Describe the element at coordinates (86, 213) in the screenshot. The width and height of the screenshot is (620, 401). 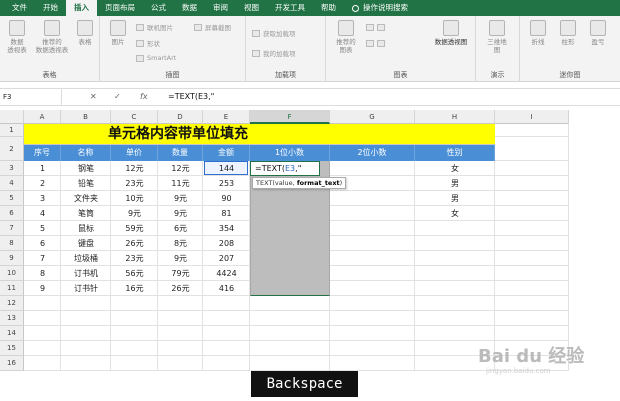
I see `data-cell-name: 笔筒` at that location.